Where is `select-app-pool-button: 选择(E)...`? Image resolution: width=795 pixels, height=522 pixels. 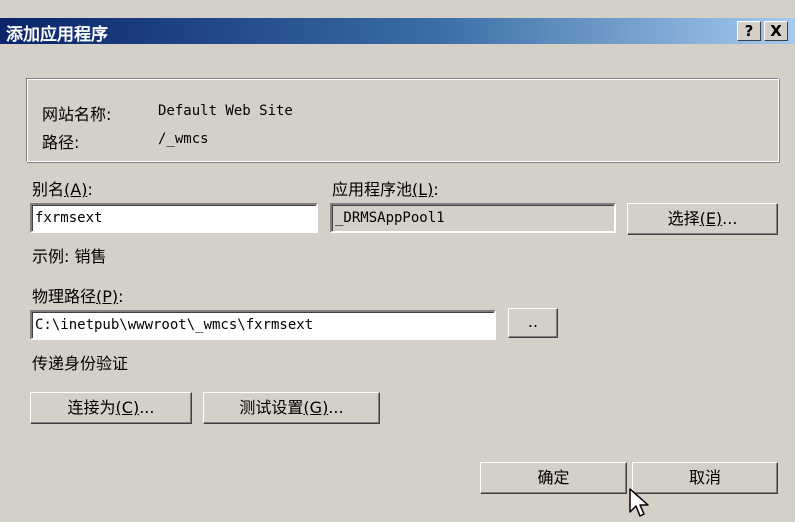
select-app-pool-button: 选择(E)... is located at coordinates (702, 219).